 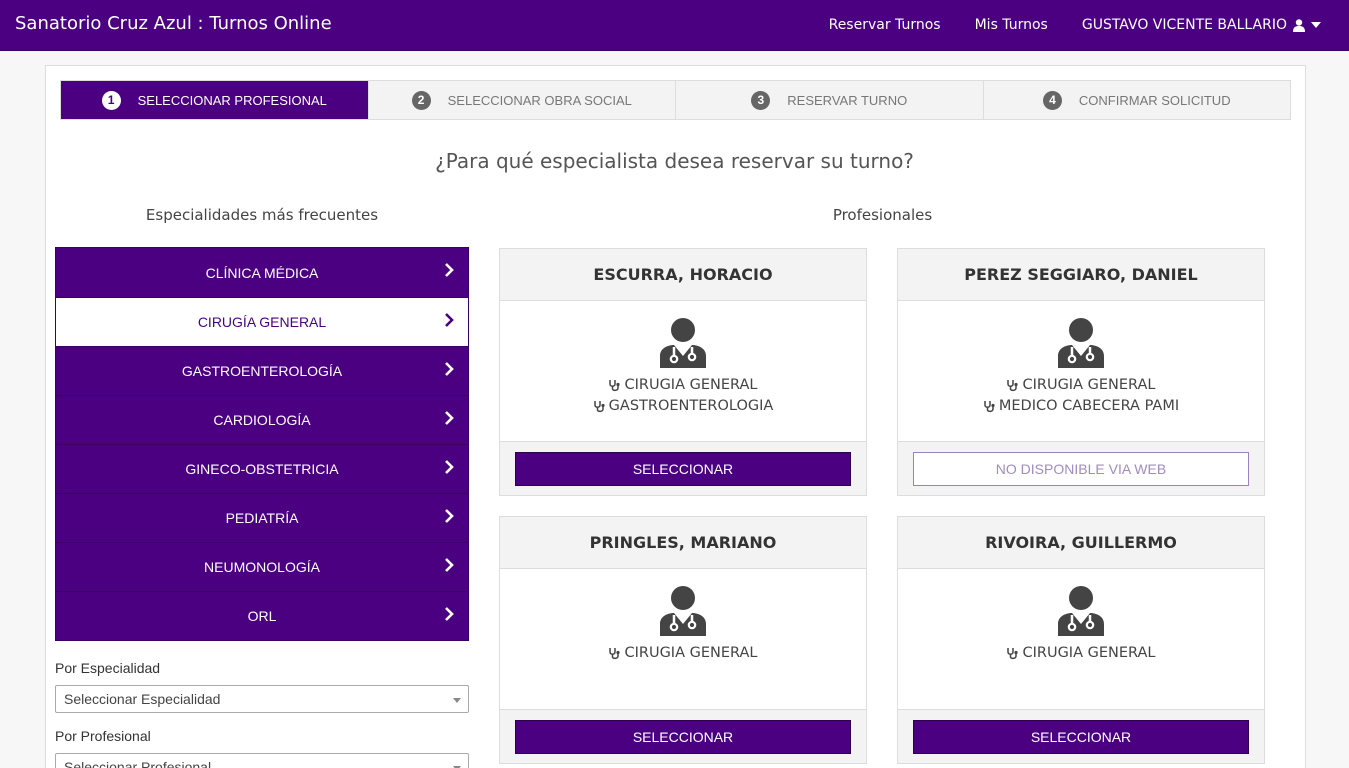 I want to click on step-reservar-turno: 3 RESERVAR TURNO, so click(x=829, y=100).